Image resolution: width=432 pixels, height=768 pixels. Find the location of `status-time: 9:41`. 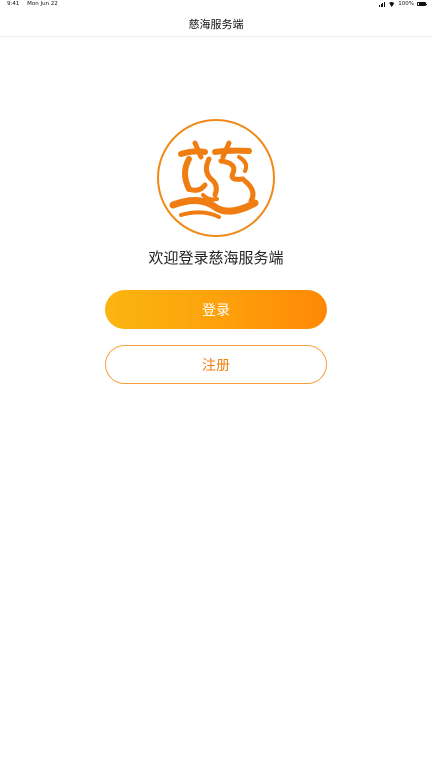

status-time: 9:41 is located at coordinates (13, 4).